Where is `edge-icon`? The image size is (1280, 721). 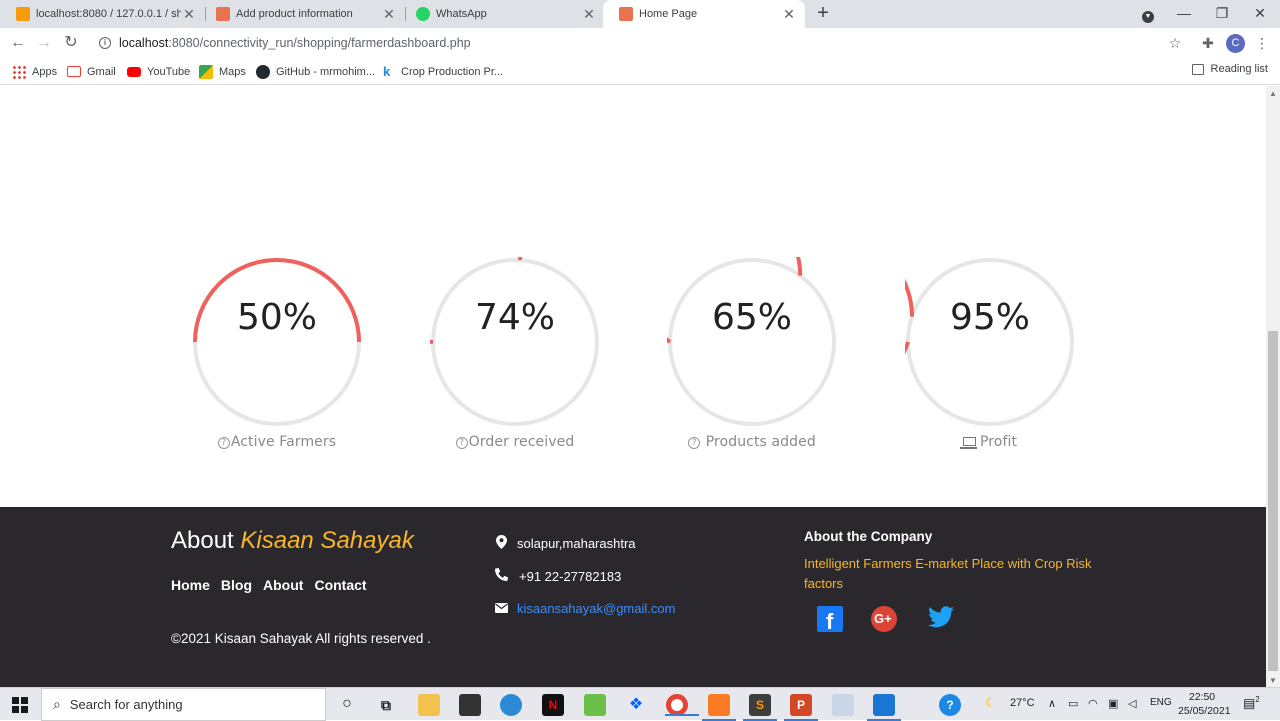 edge-icon is located at coordinates (511, 705).